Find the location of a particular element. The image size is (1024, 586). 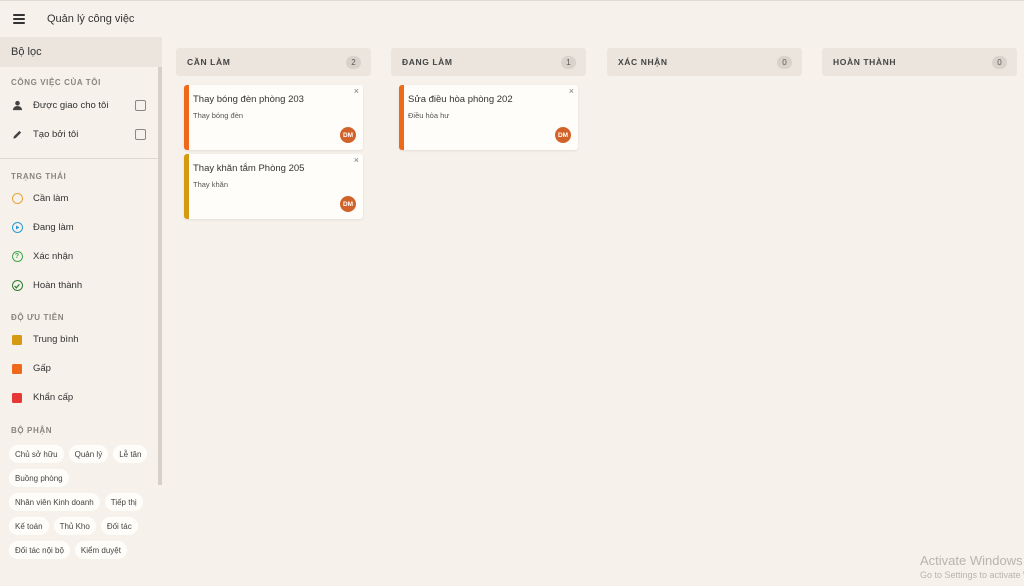

department-chip: Kế toán is located at coordinates (29, 526).